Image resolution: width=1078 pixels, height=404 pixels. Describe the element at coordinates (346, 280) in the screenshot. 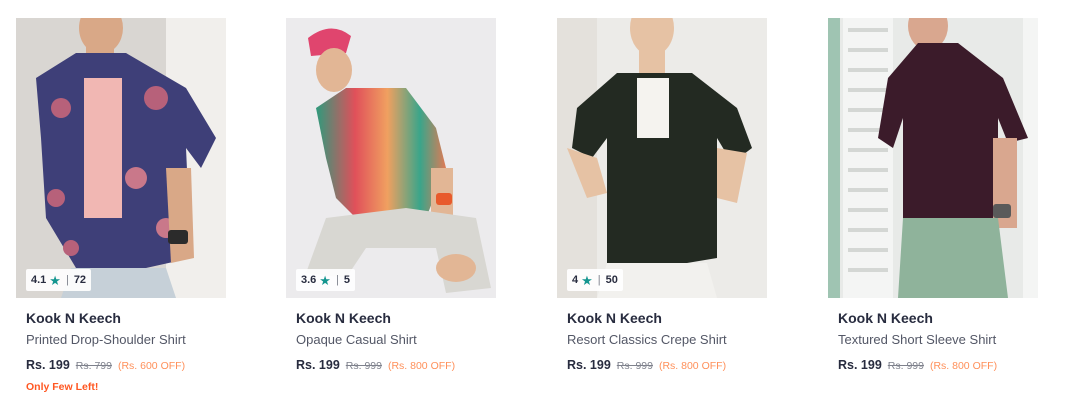

I see `rating-count: 5` at that location.